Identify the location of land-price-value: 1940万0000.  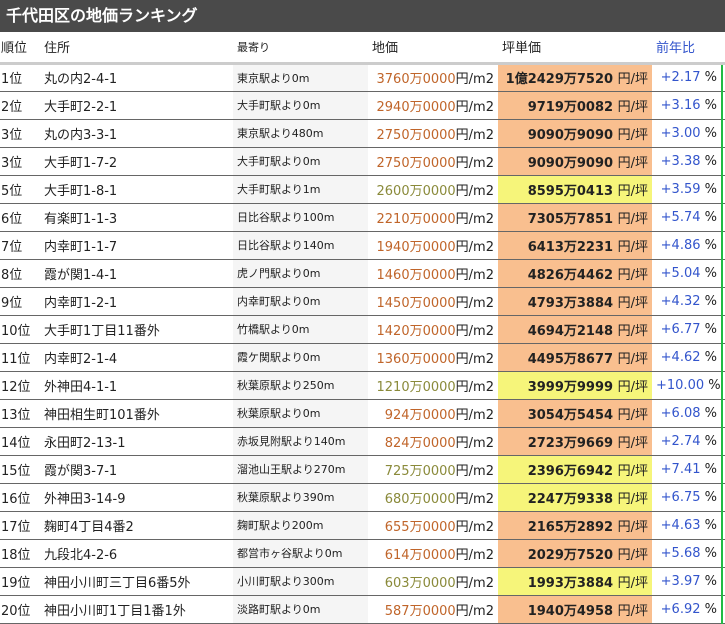
(416, 247).